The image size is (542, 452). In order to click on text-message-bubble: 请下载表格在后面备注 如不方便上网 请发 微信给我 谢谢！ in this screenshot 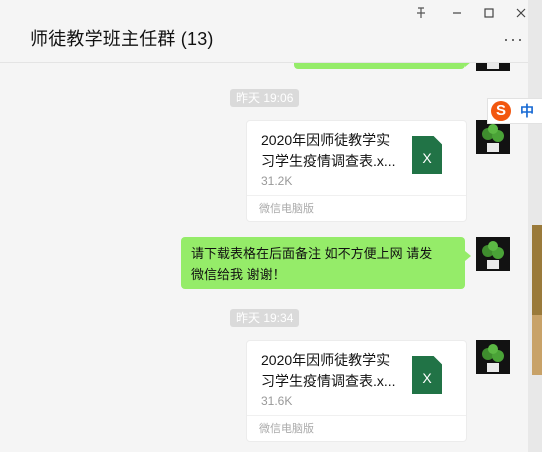, I will do `click(326, 263)`.